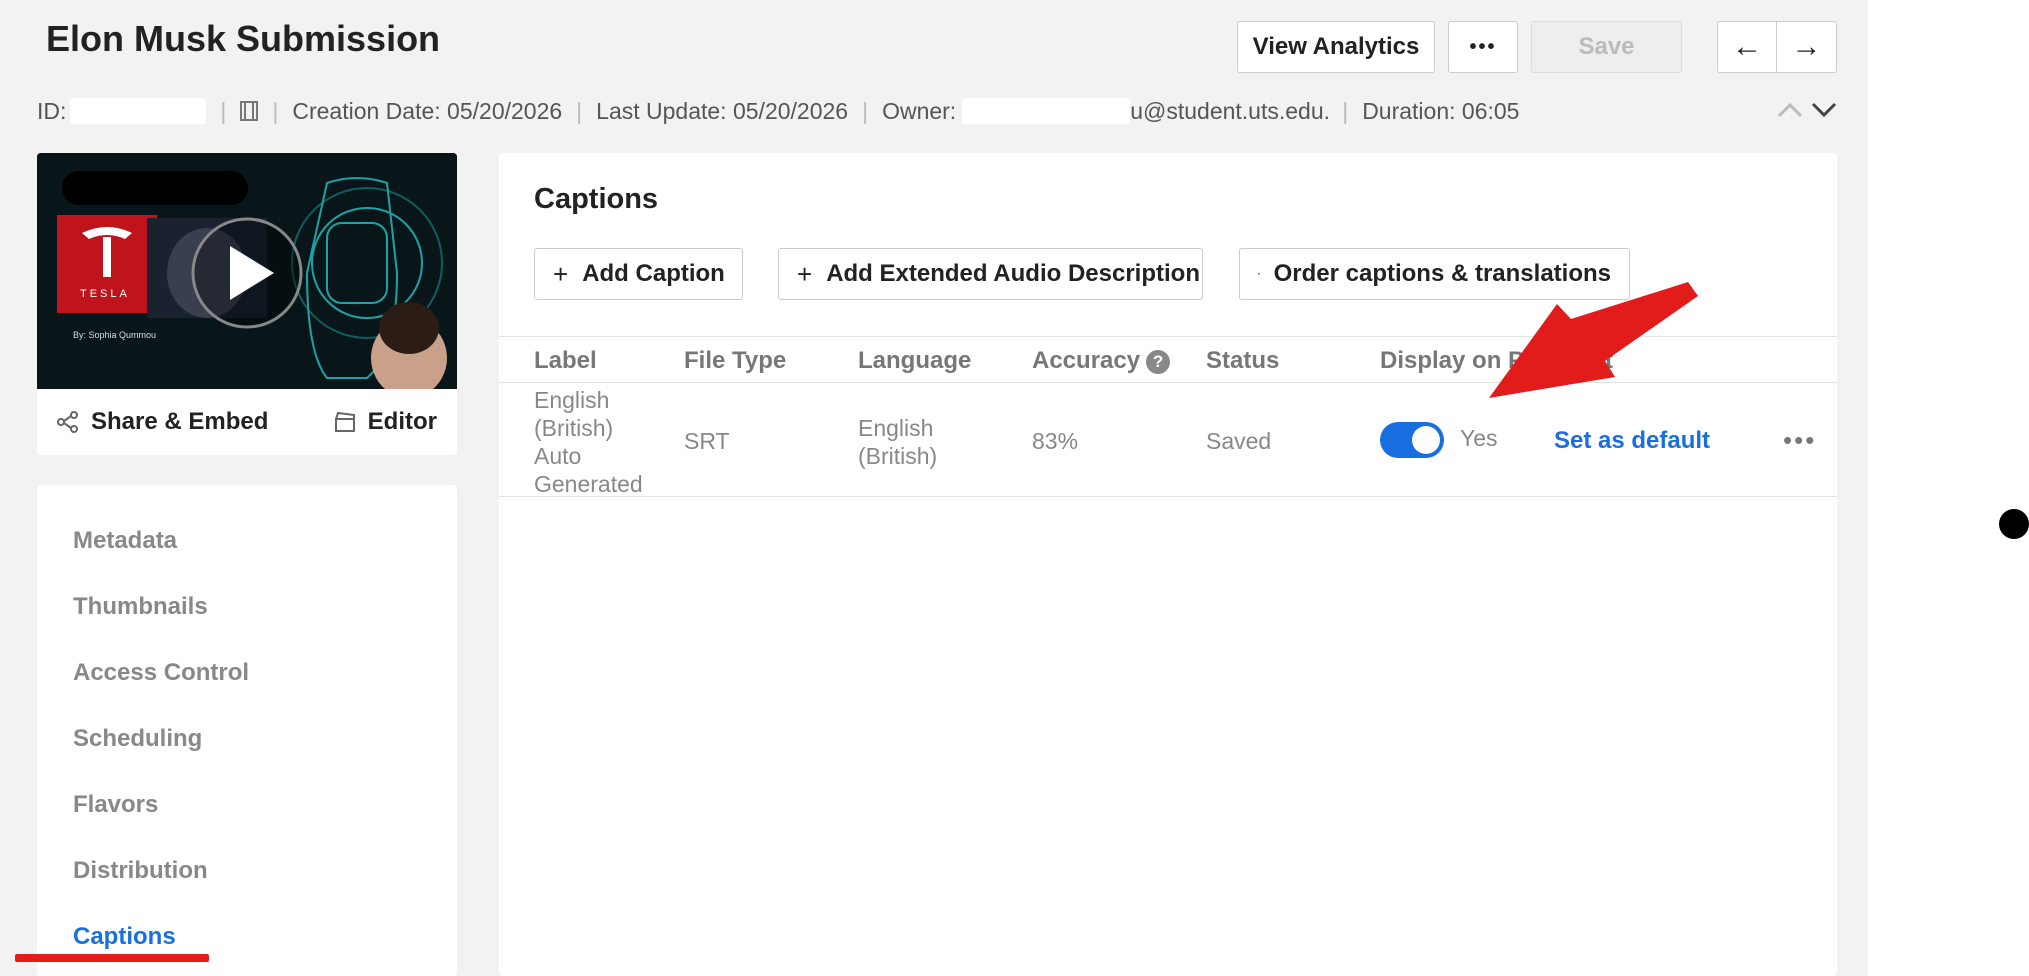 The width and height of the screenshot is (2029, 976). Describe the element at coordinates (115, 805) in the screenshot. I see `nav-item-flavors: Flavors` at that location.